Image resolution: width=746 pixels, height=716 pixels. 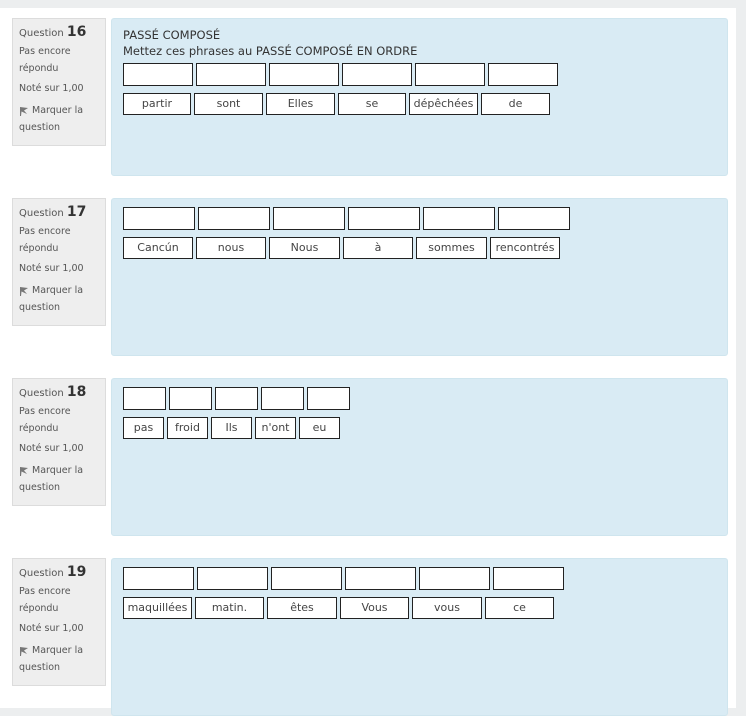 What do you see at coordinates (157, 104) in the screenshot?
I see `word-tile: partir` at bounding box center [157, 104].